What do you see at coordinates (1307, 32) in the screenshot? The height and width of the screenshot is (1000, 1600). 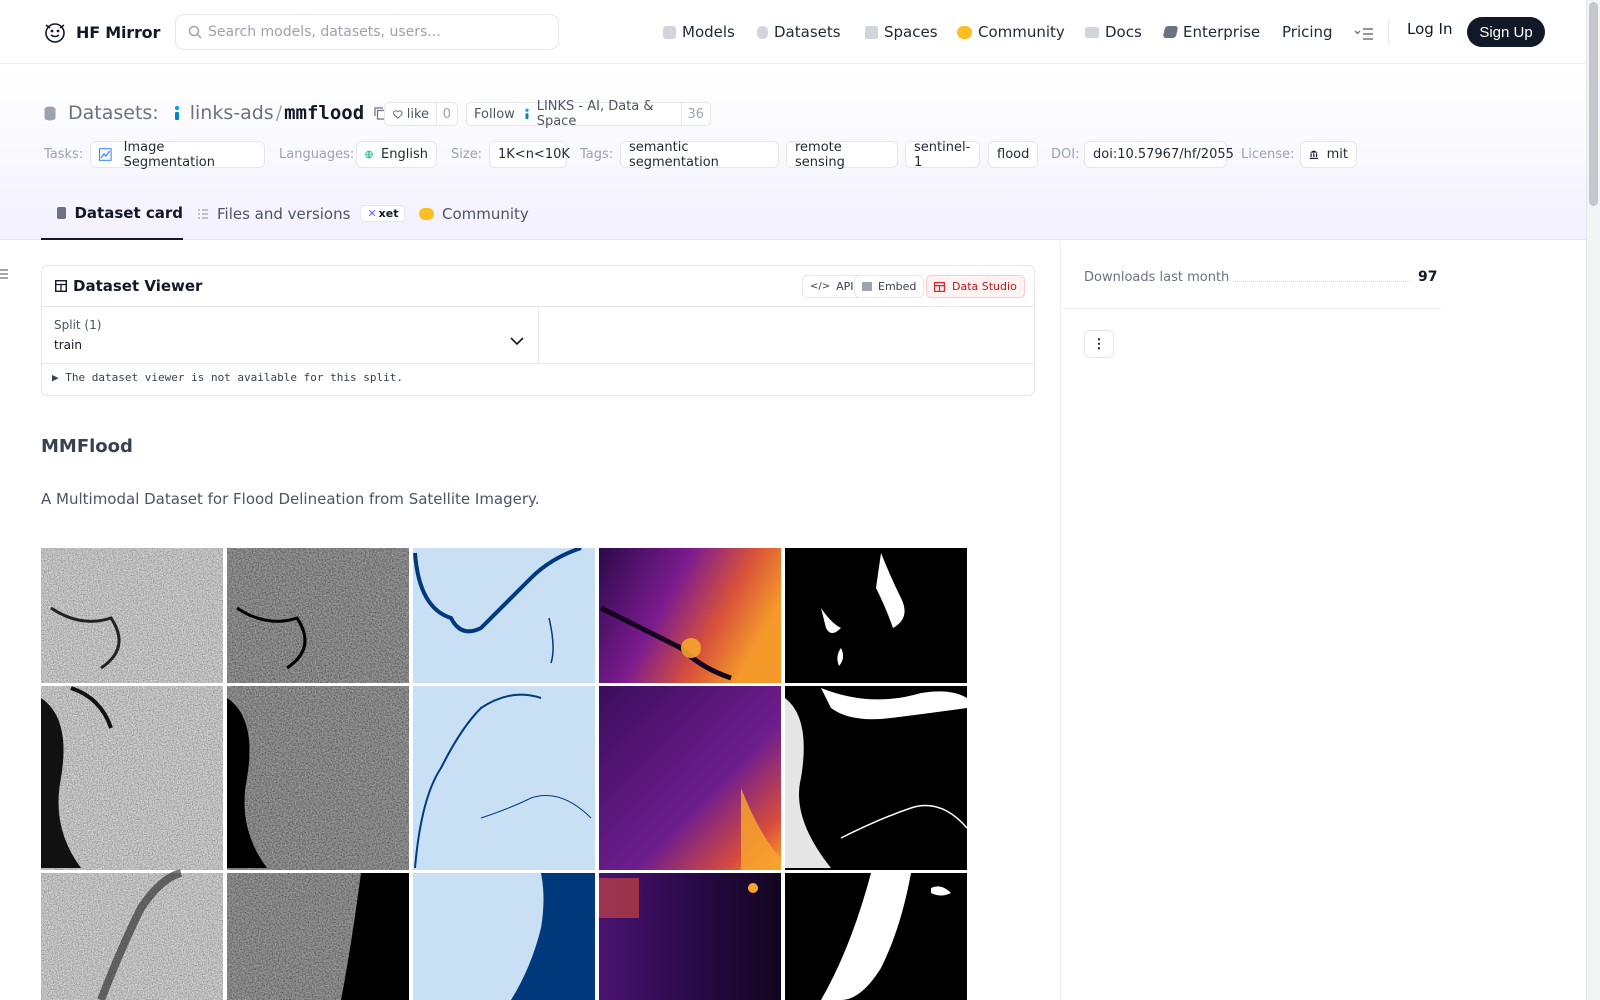 I see `nav-pricing: Pricing` at bounding box center [1307, 32].